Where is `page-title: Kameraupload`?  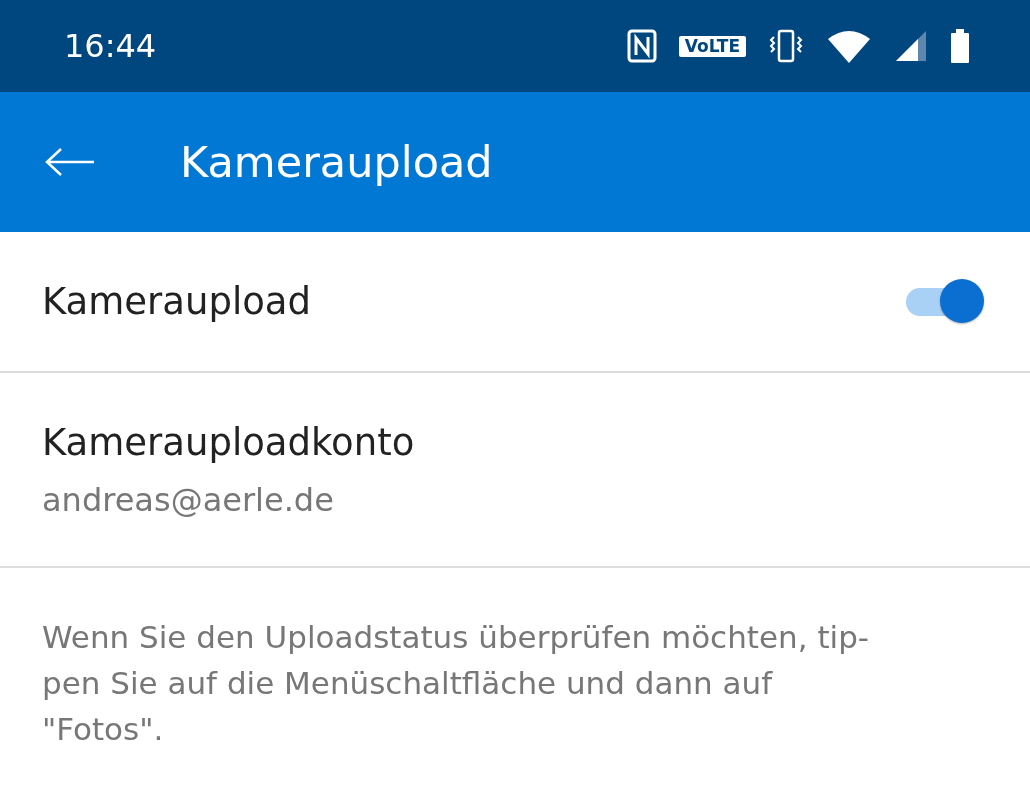 page-title: Kameraupload is located at coordinates (336, 162).